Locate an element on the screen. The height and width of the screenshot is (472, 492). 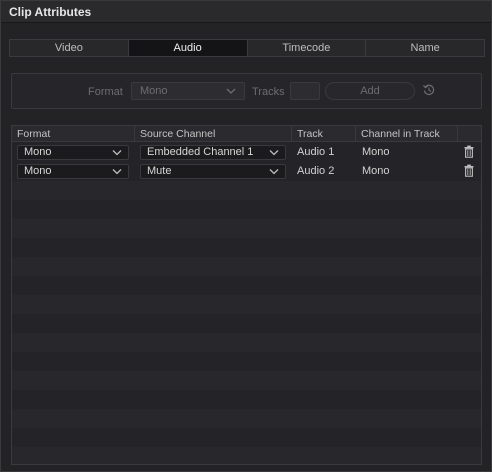
row-source-channel-value: Embedded Channel 1 is located at coordinates (200, 152).